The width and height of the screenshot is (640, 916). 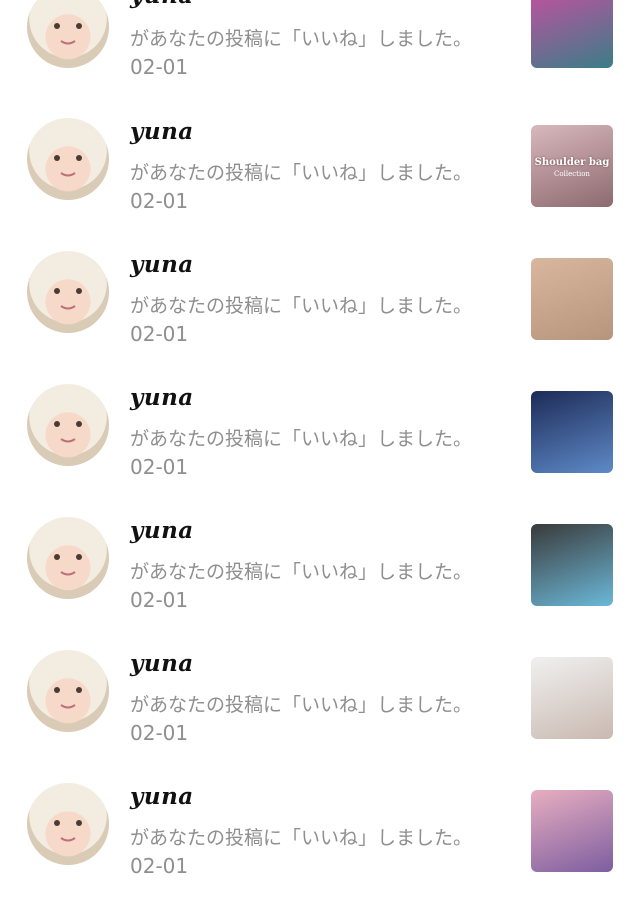 I want to click on thumbnail-caption: Shoulder bag, so click(x=572, y=162).